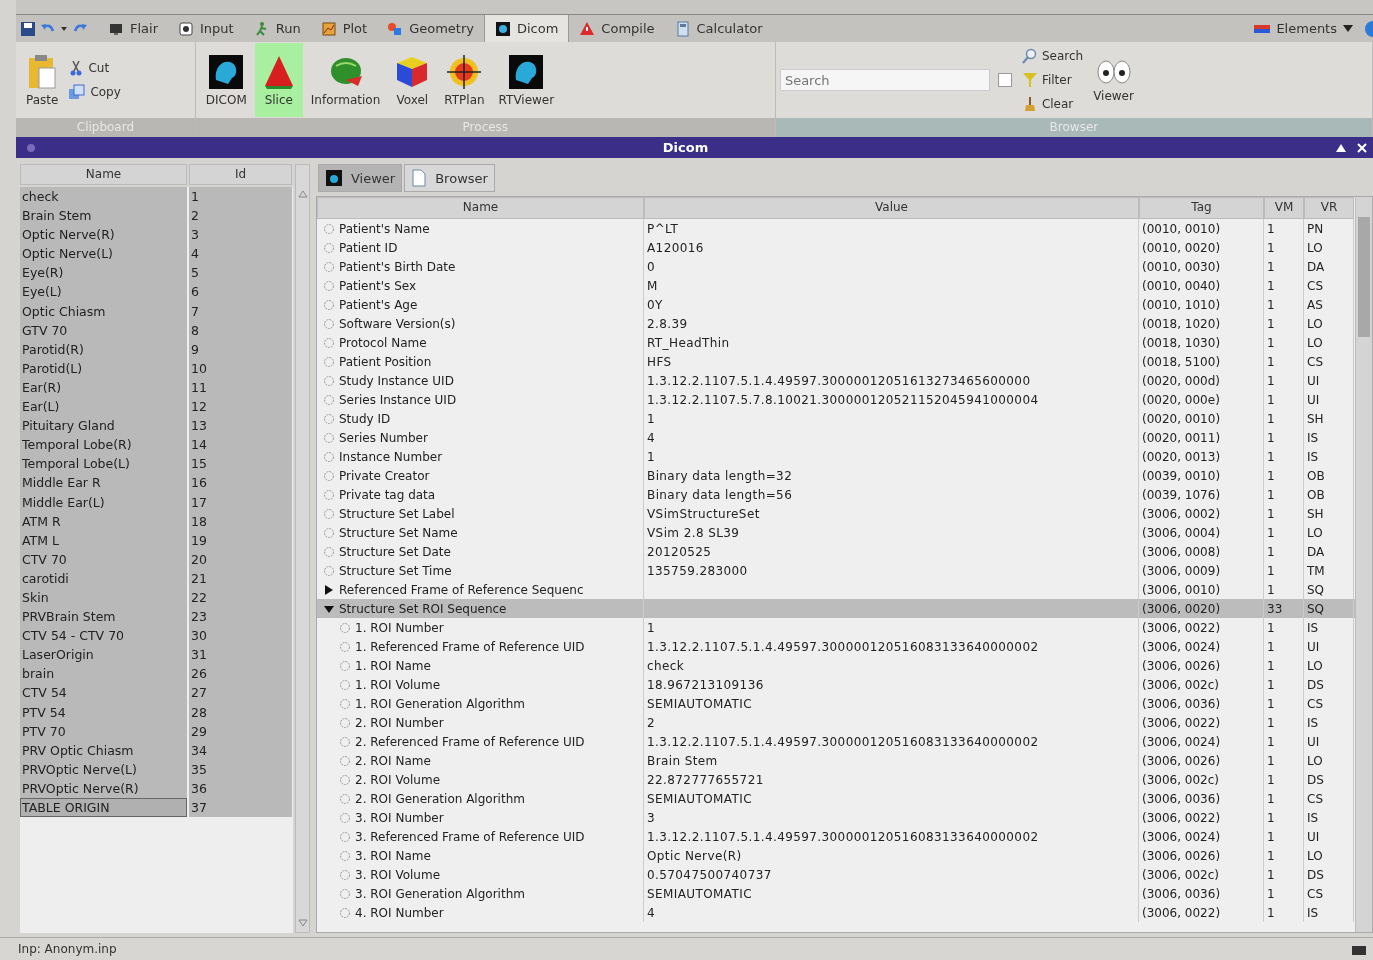  Describe the element at coordinates (103, 216) in the screenshot. I see `structure-name: Brain Stem` at that location.